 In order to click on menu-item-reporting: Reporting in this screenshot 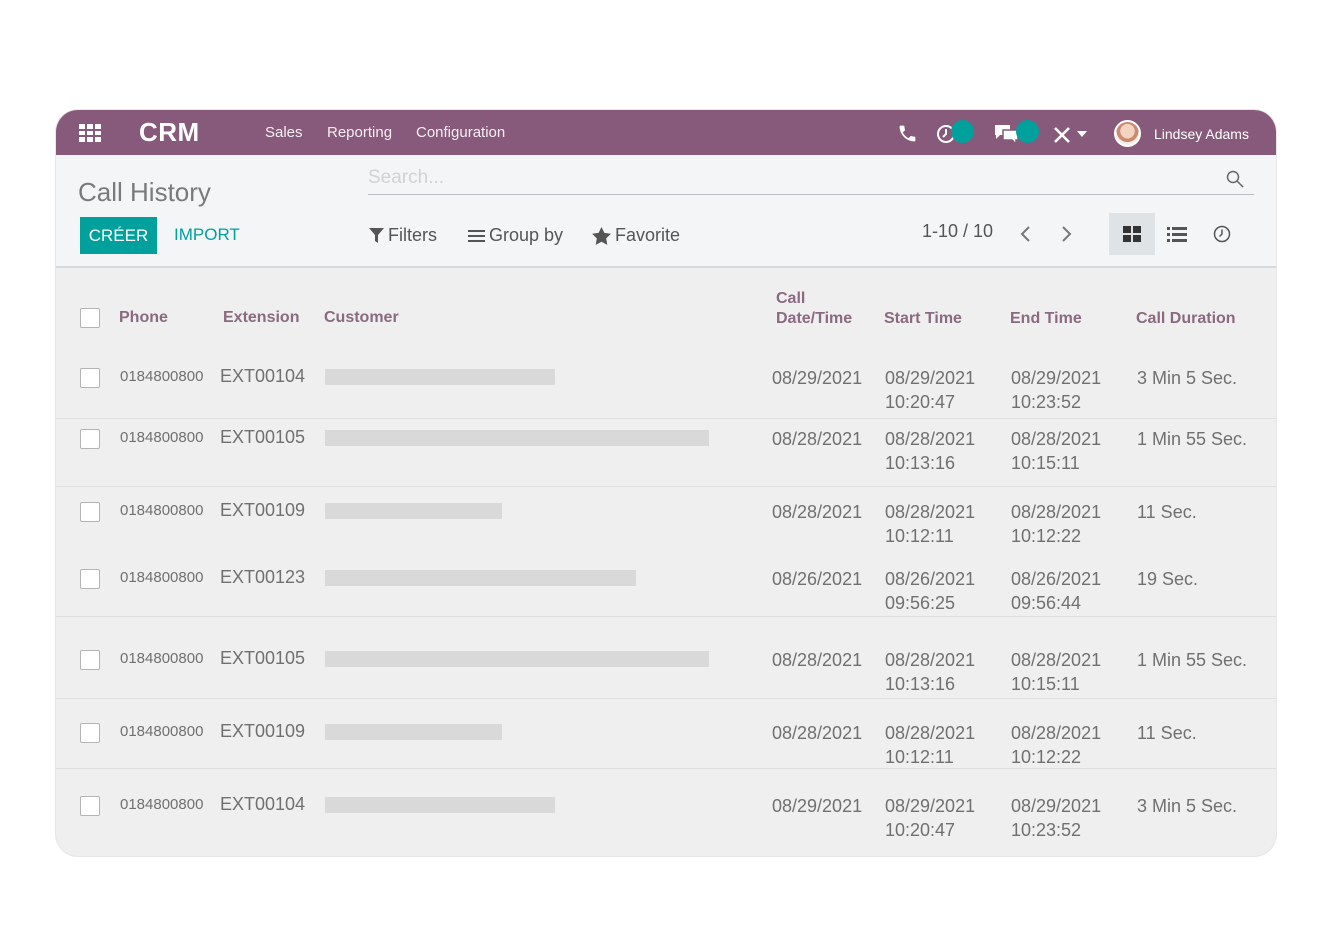, I will do `click(359, 132)`.